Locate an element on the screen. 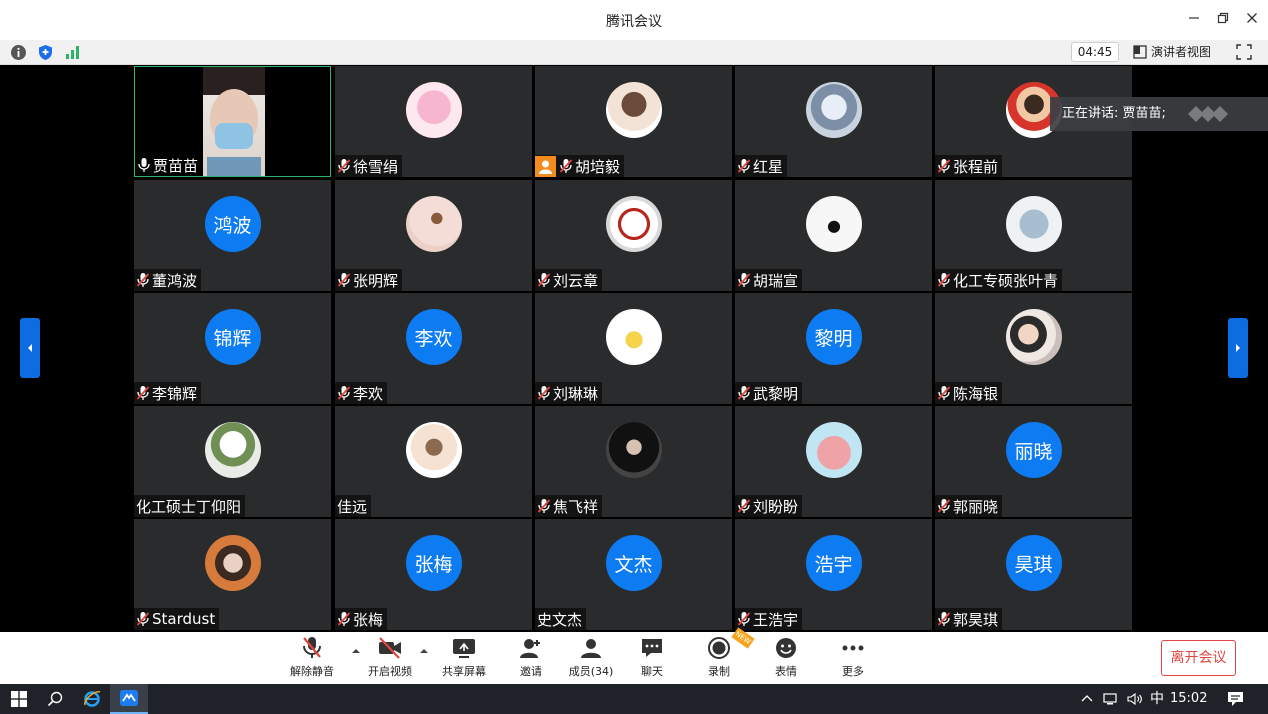 This screenshot has width=1268, height=714. participant-tile: 李欢 李欢 is located at coordinates (433, 348).